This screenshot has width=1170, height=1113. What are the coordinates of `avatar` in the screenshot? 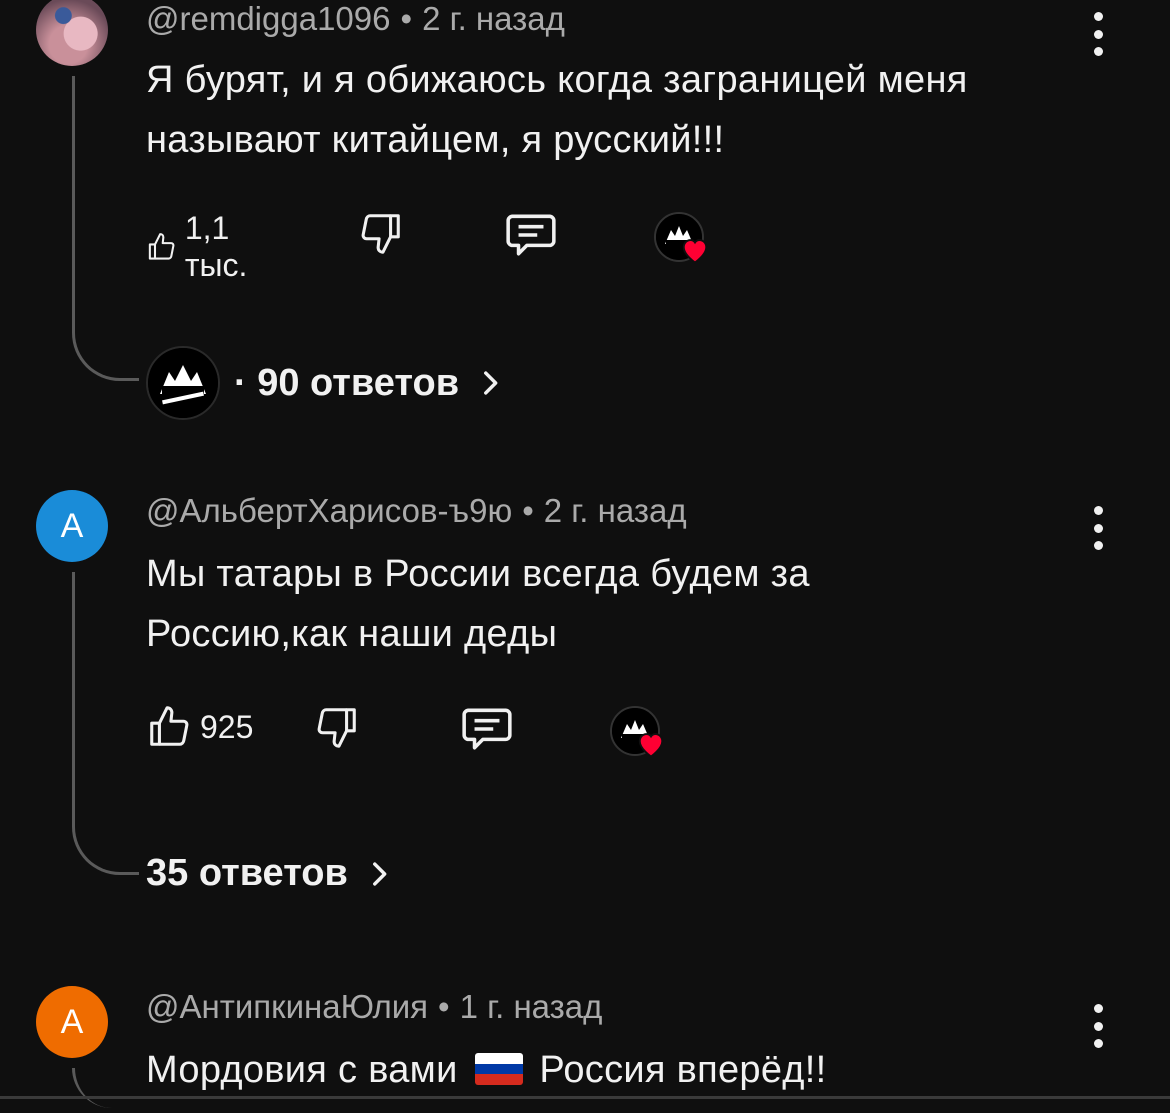 It's located at (72, 33).